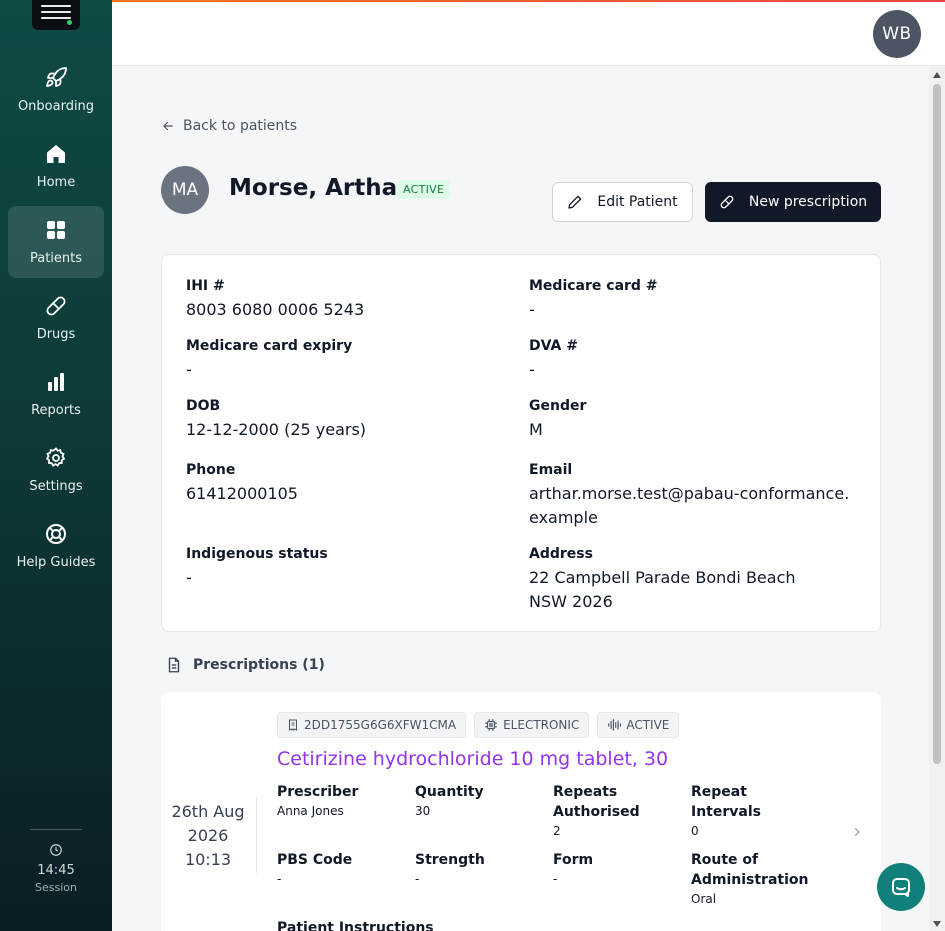 The image size is (945, 931). I want to click on field-value: Oral, so click(704, 899).